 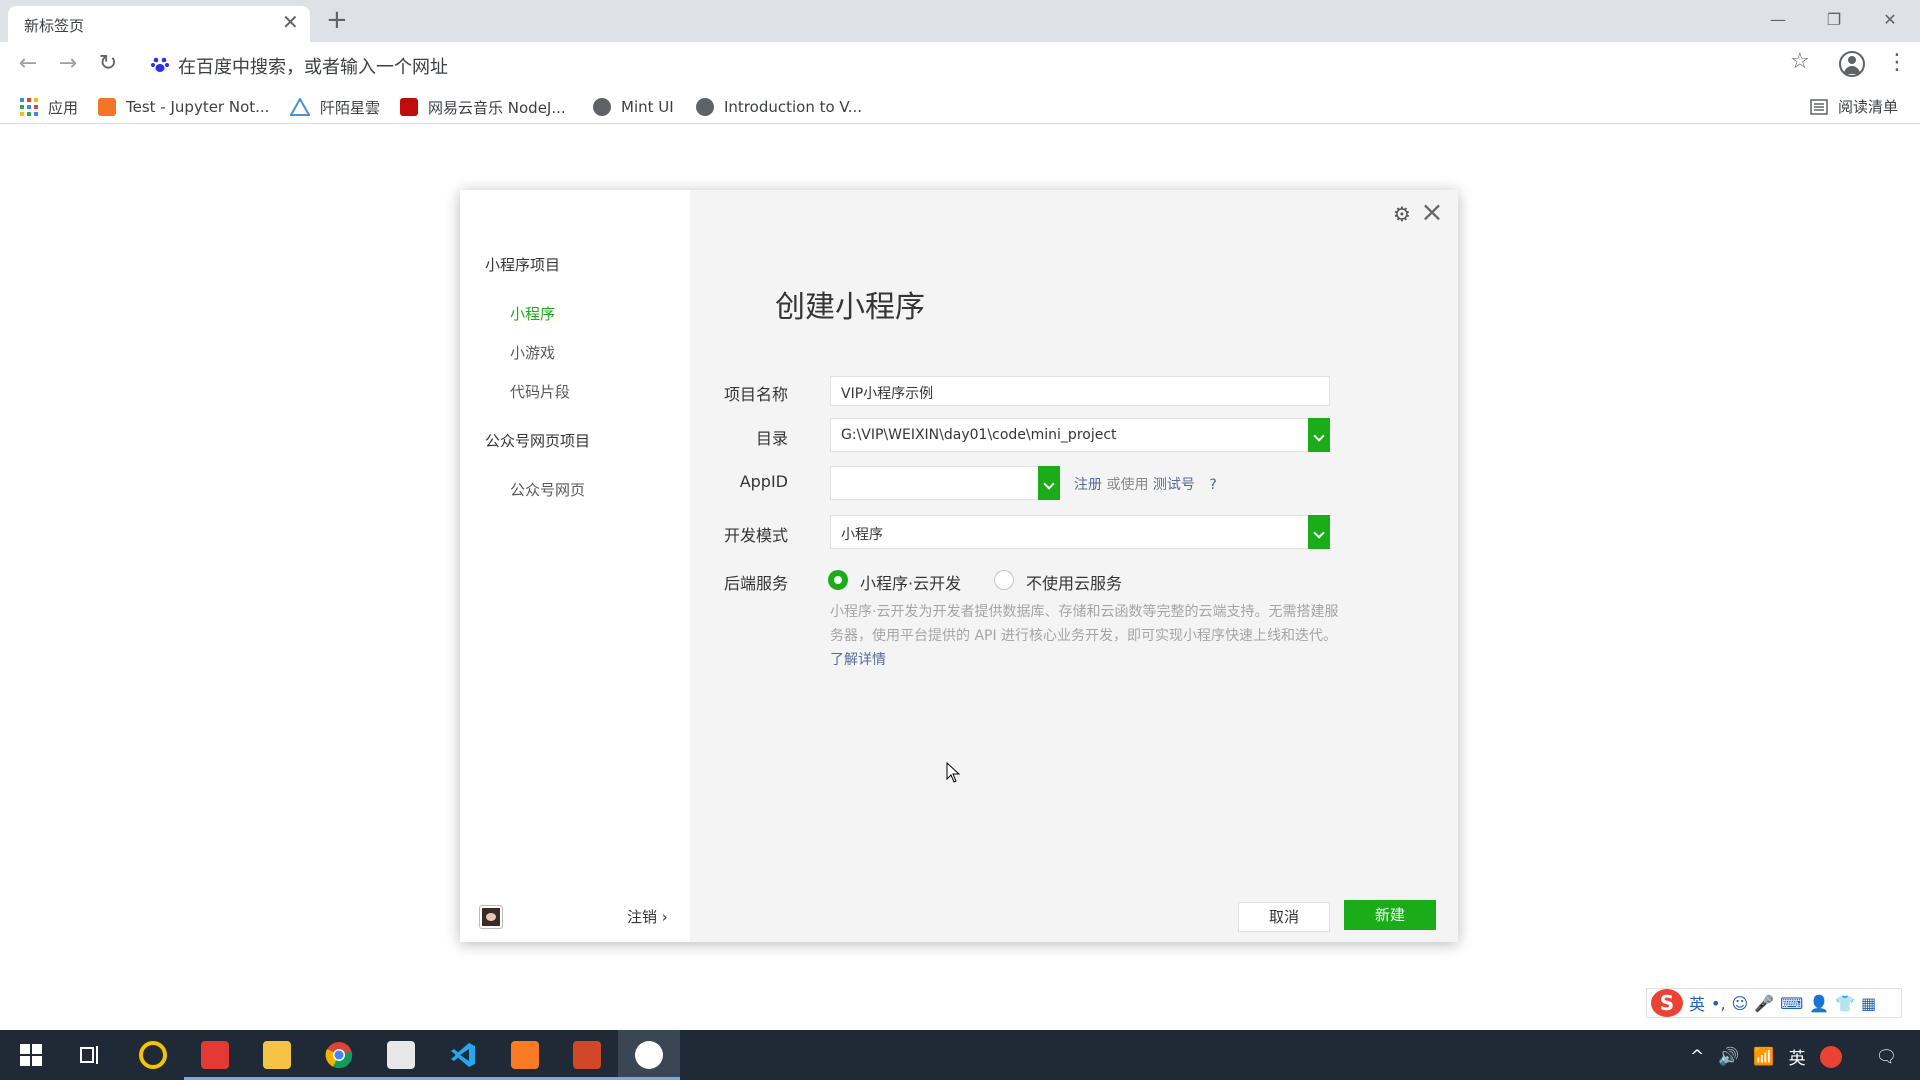 I want to click on task-view-button, so click(x=91, y=1055).